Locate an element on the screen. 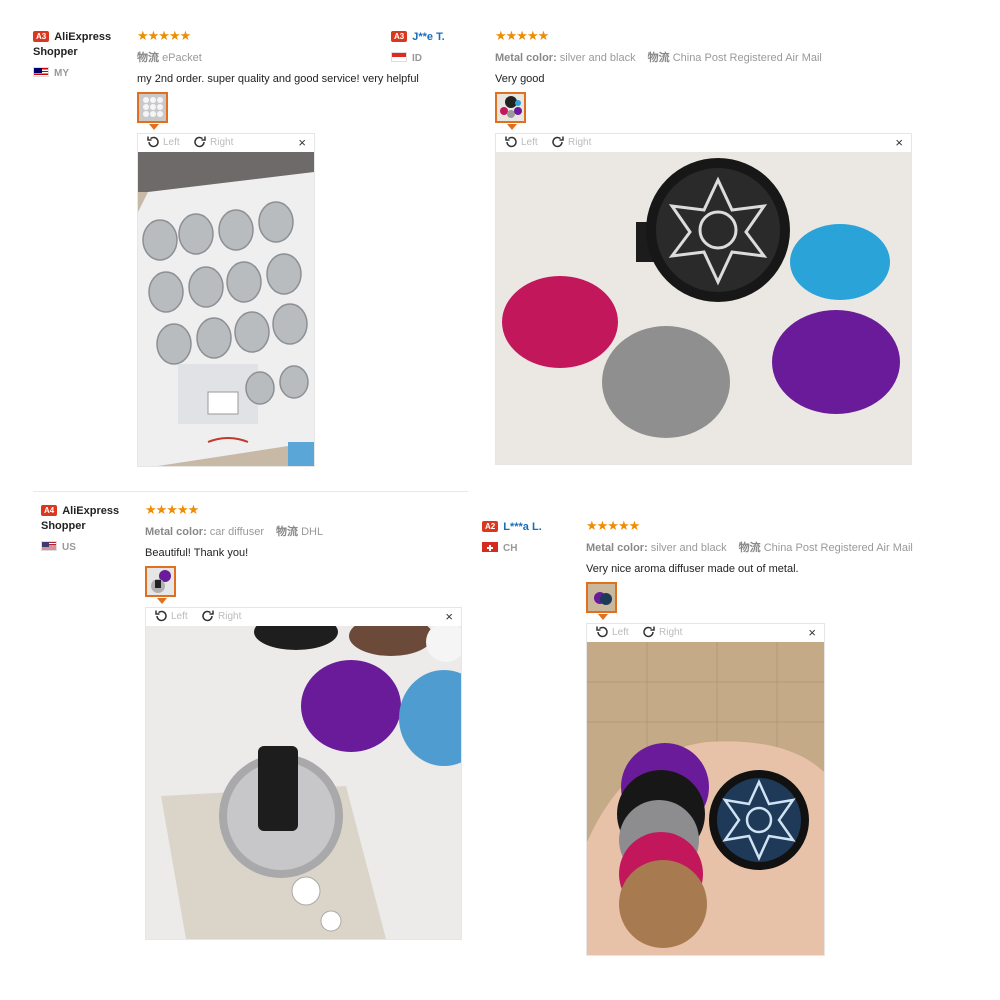 This screenshot has height=1000, width=1000. level-badge: A4 is located at coordinates (49, 510).